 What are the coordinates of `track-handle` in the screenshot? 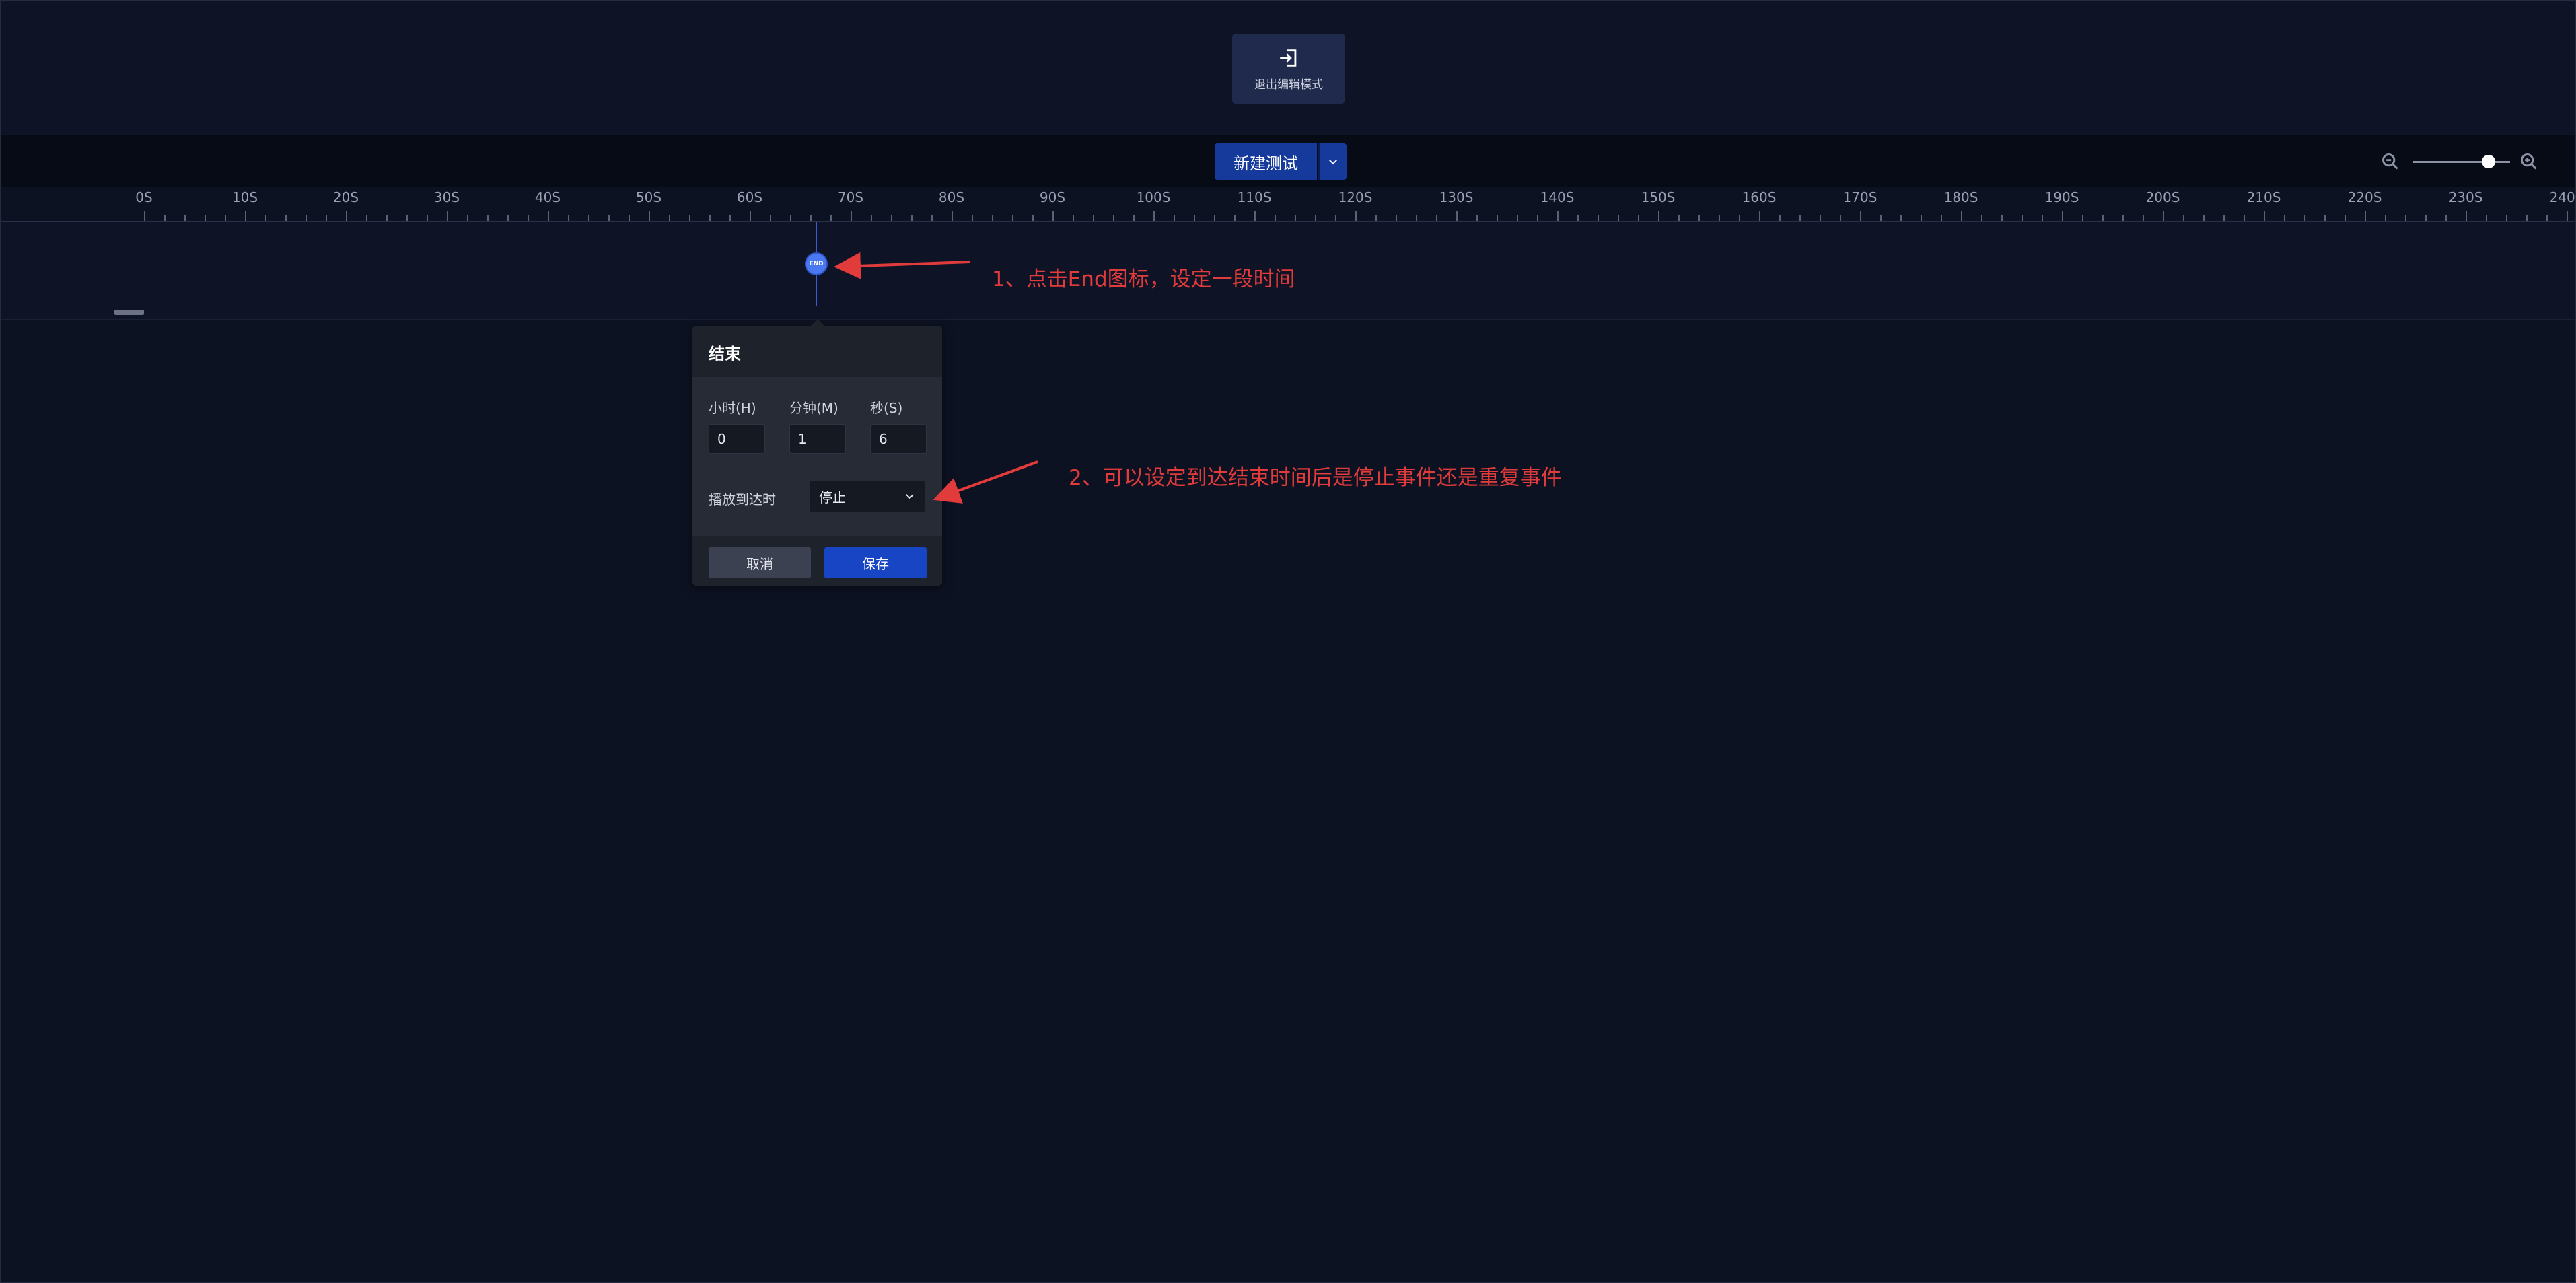 It's located at (129, 312).